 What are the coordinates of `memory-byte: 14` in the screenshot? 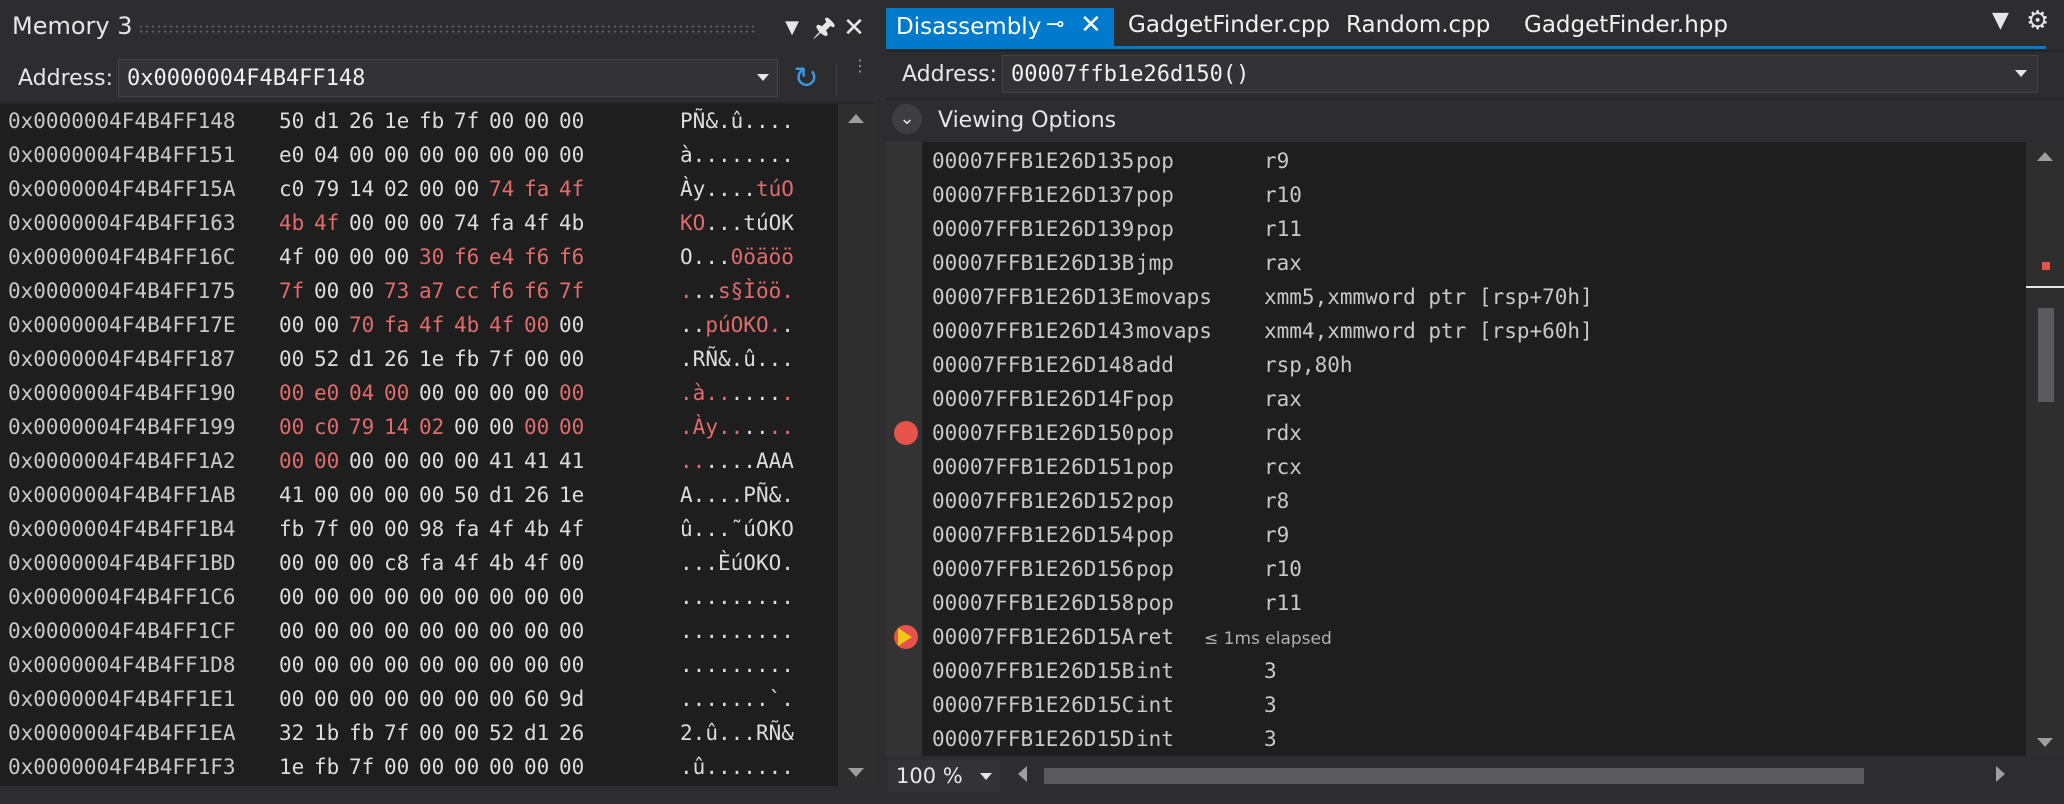 It's located at (361, 189).